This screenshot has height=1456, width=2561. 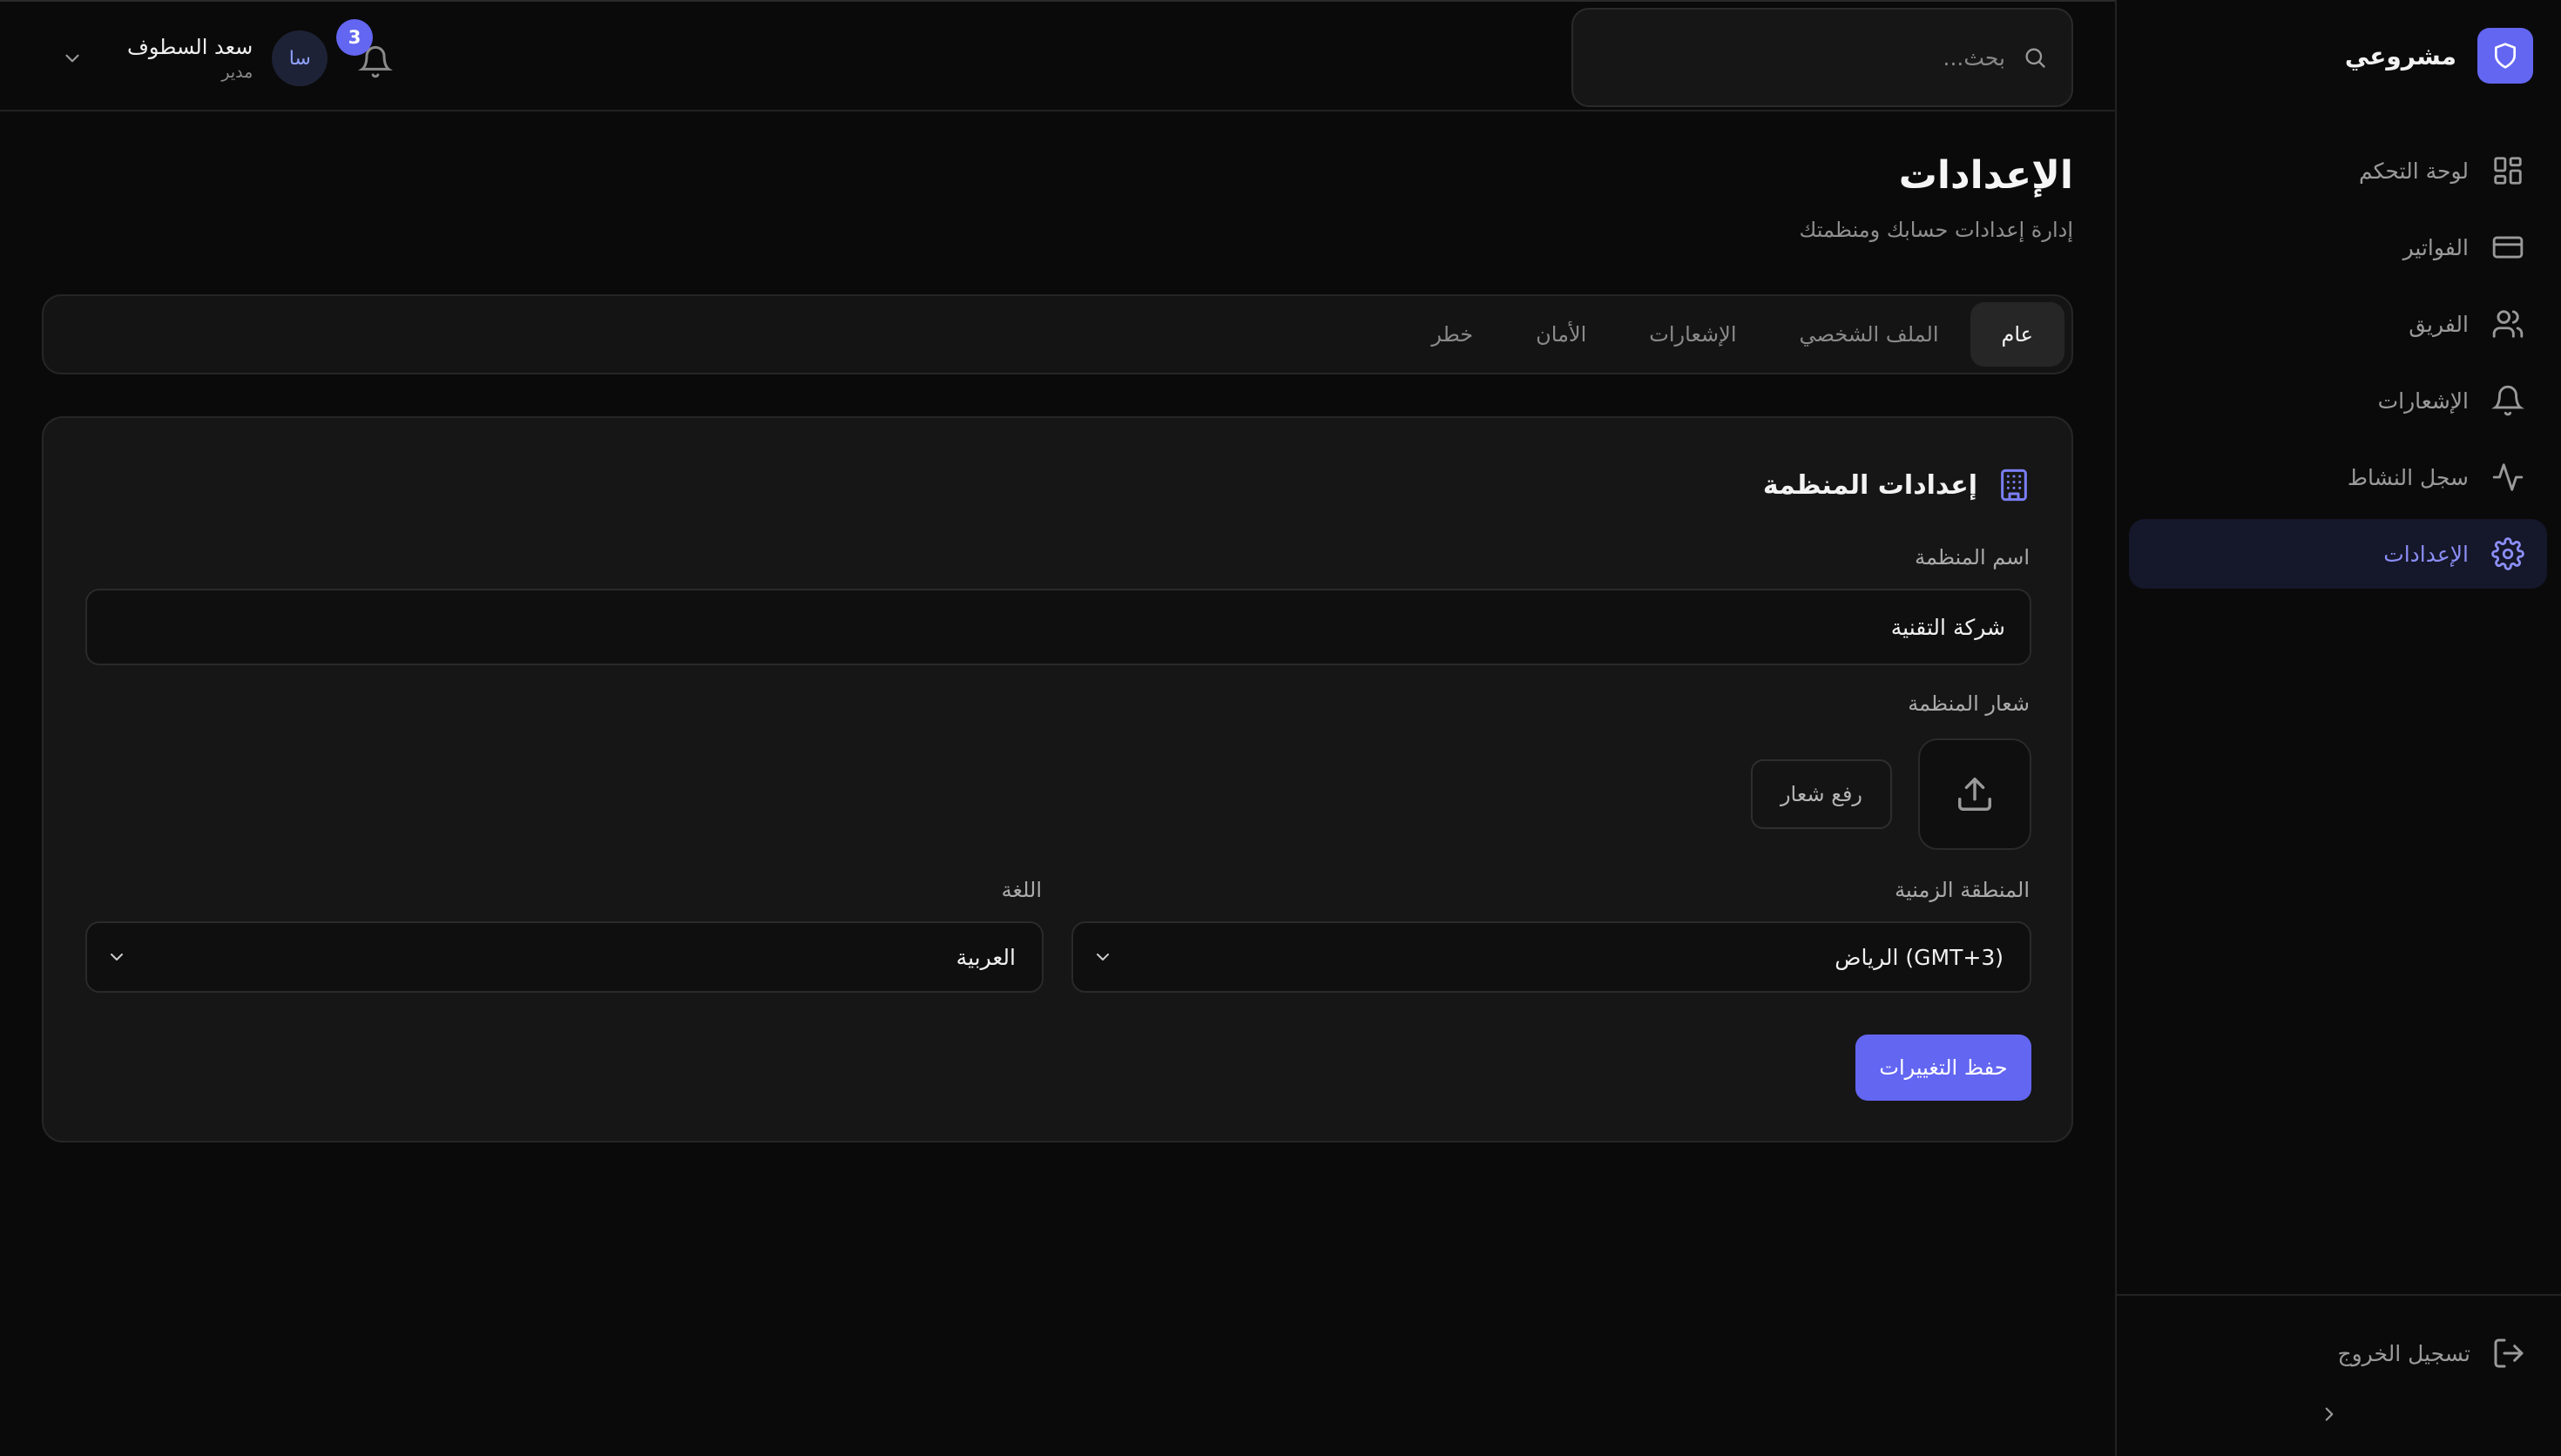 What do you see at coordinates (2426, 554) in the screenshot?
I see `sidebar-item-label: الإعدادات` at bounding box center [2426, 554].